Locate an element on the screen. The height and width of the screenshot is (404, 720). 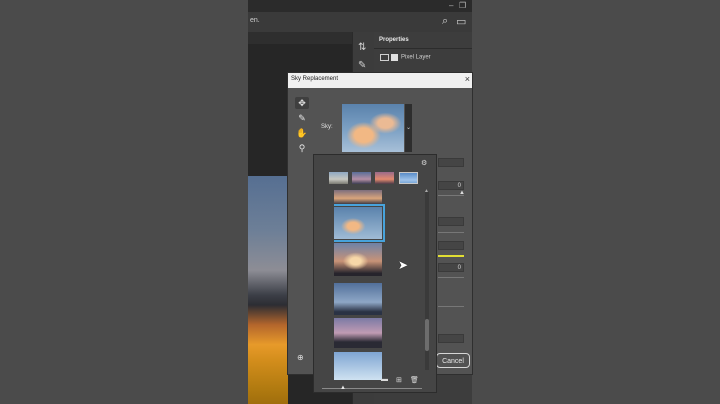
sky-brush-icon: ✎ is located at coordinates (302, 118).